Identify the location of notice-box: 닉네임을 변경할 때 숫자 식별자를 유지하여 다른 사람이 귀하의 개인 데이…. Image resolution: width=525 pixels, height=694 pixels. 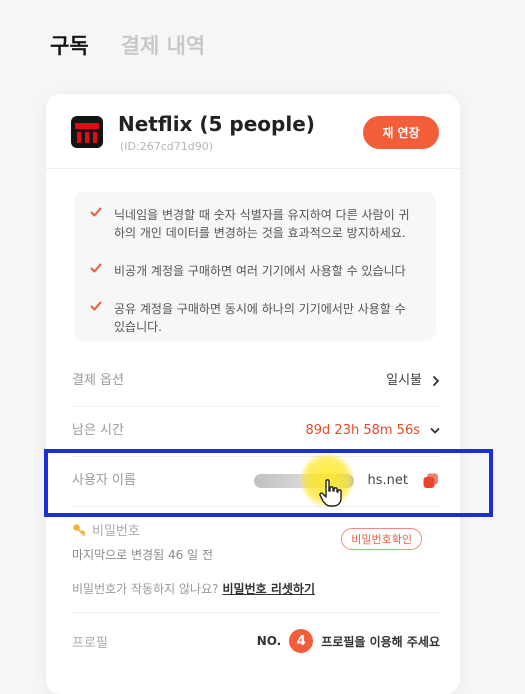
(255, 266).